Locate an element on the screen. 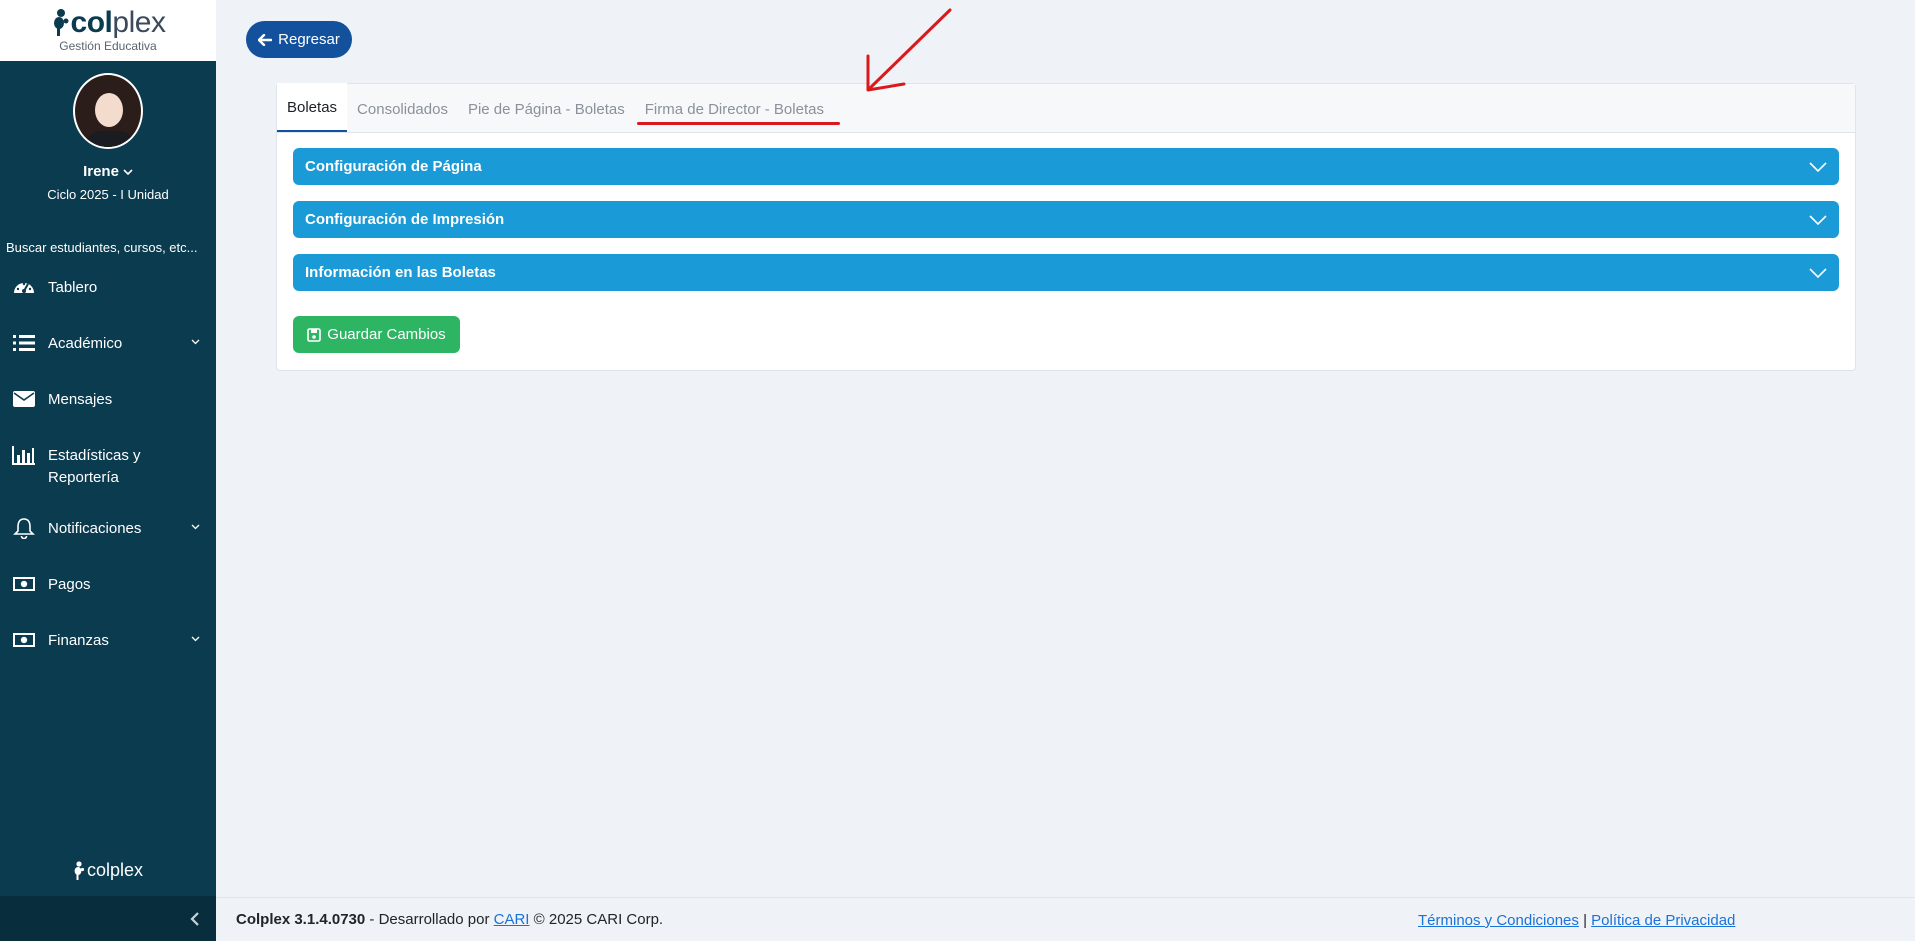 The image size is (1915, 941). sidebar-item-label: Notificaciones is located at coordinates (95, 528).